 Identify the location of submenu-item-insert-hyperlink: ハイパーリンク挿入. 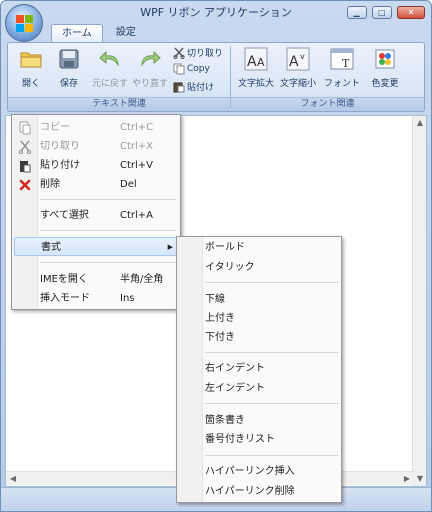
(259, 471).